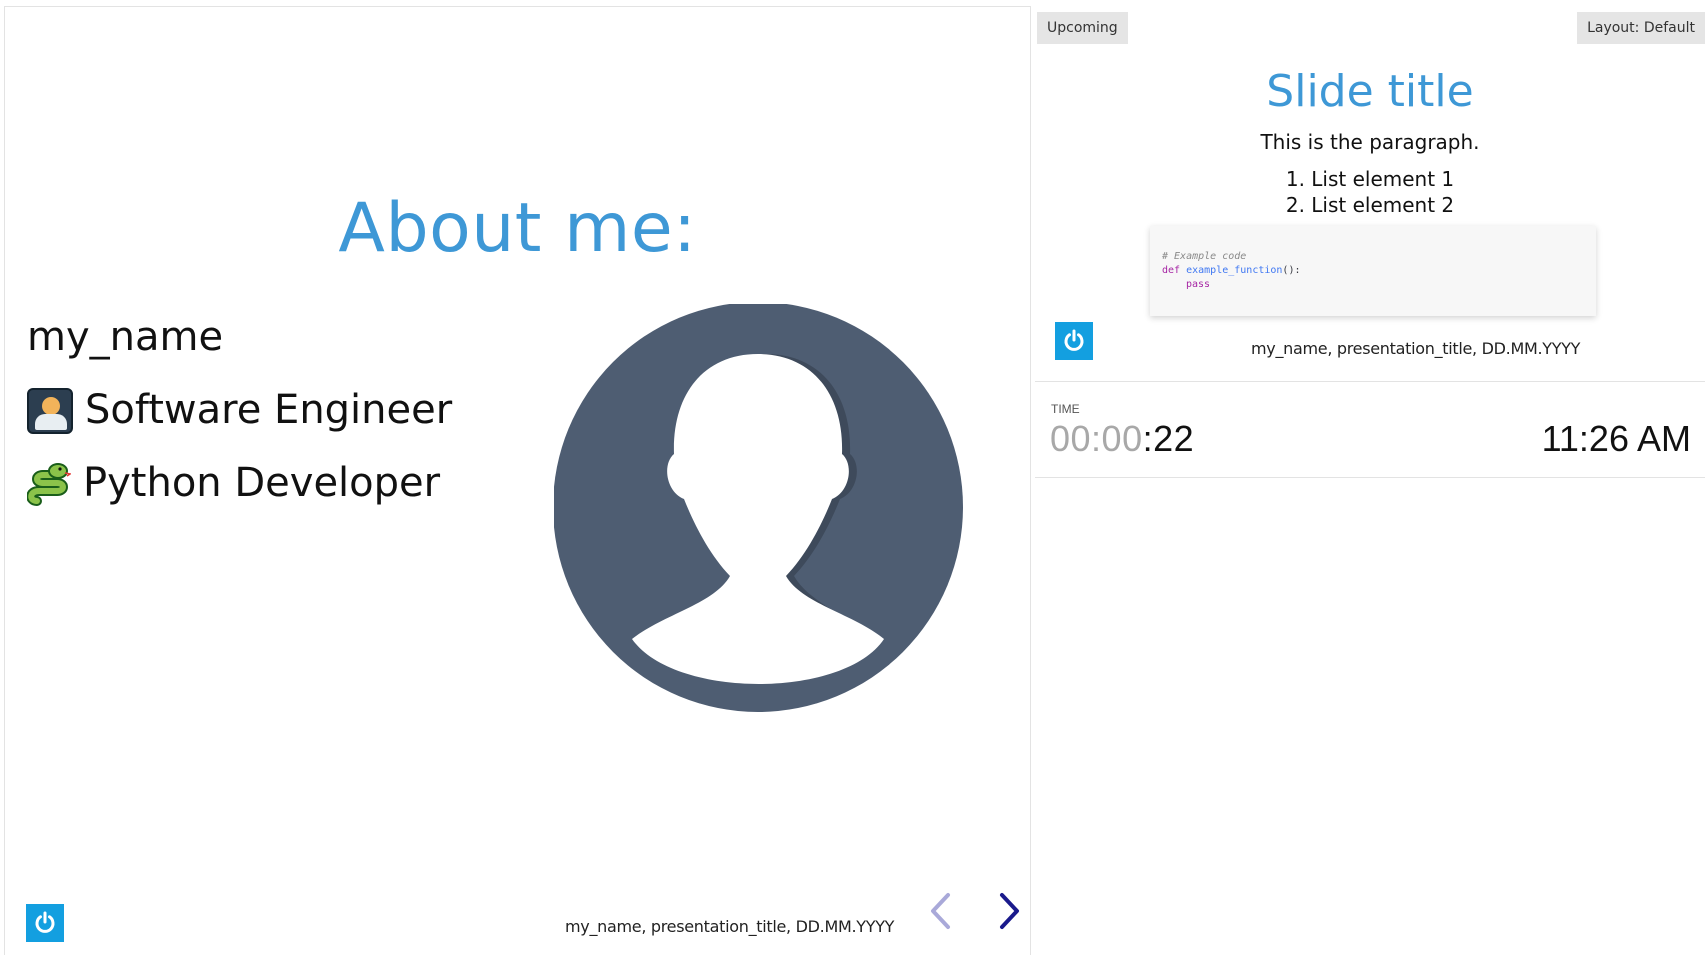 Image resolution: width=1705 pixels, height=955 pixels. What do you see at coordinates (125, 337) in the screenshot?
I see `name-text: my_name` at bounding box center [125, 337].